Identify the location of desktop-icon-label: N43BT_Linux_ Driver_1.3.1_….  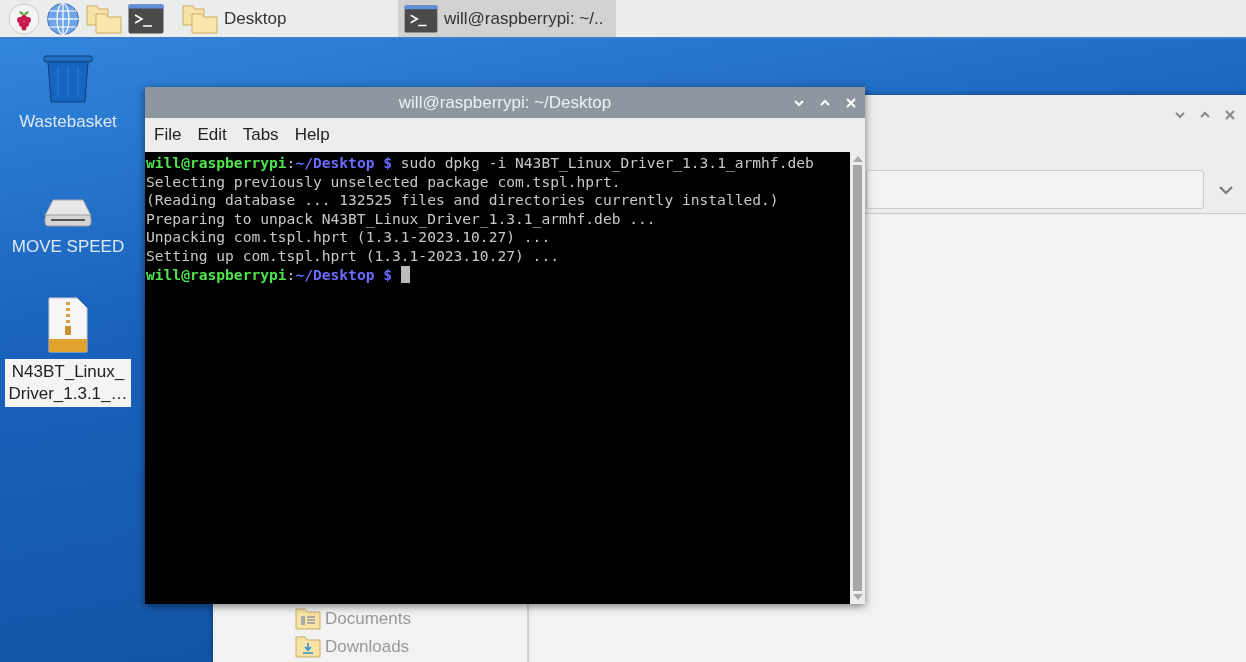
(68, 383).